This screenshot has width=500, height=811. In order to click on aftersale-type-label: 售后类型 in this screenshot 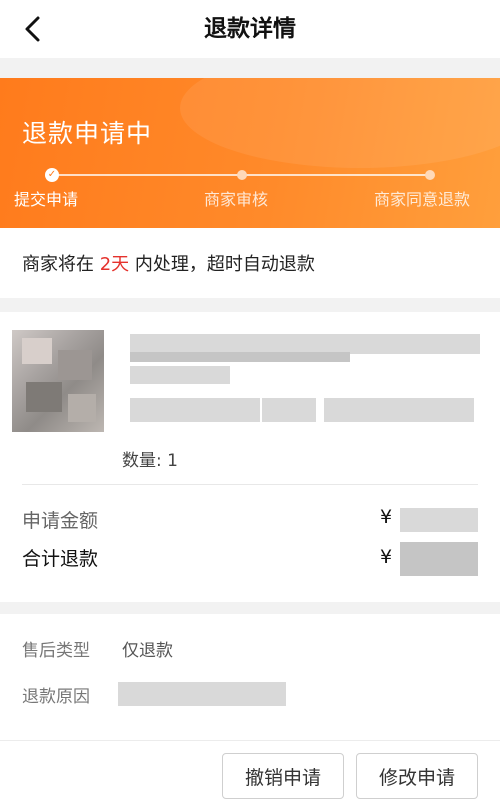, I will do `click(56, 651)`.